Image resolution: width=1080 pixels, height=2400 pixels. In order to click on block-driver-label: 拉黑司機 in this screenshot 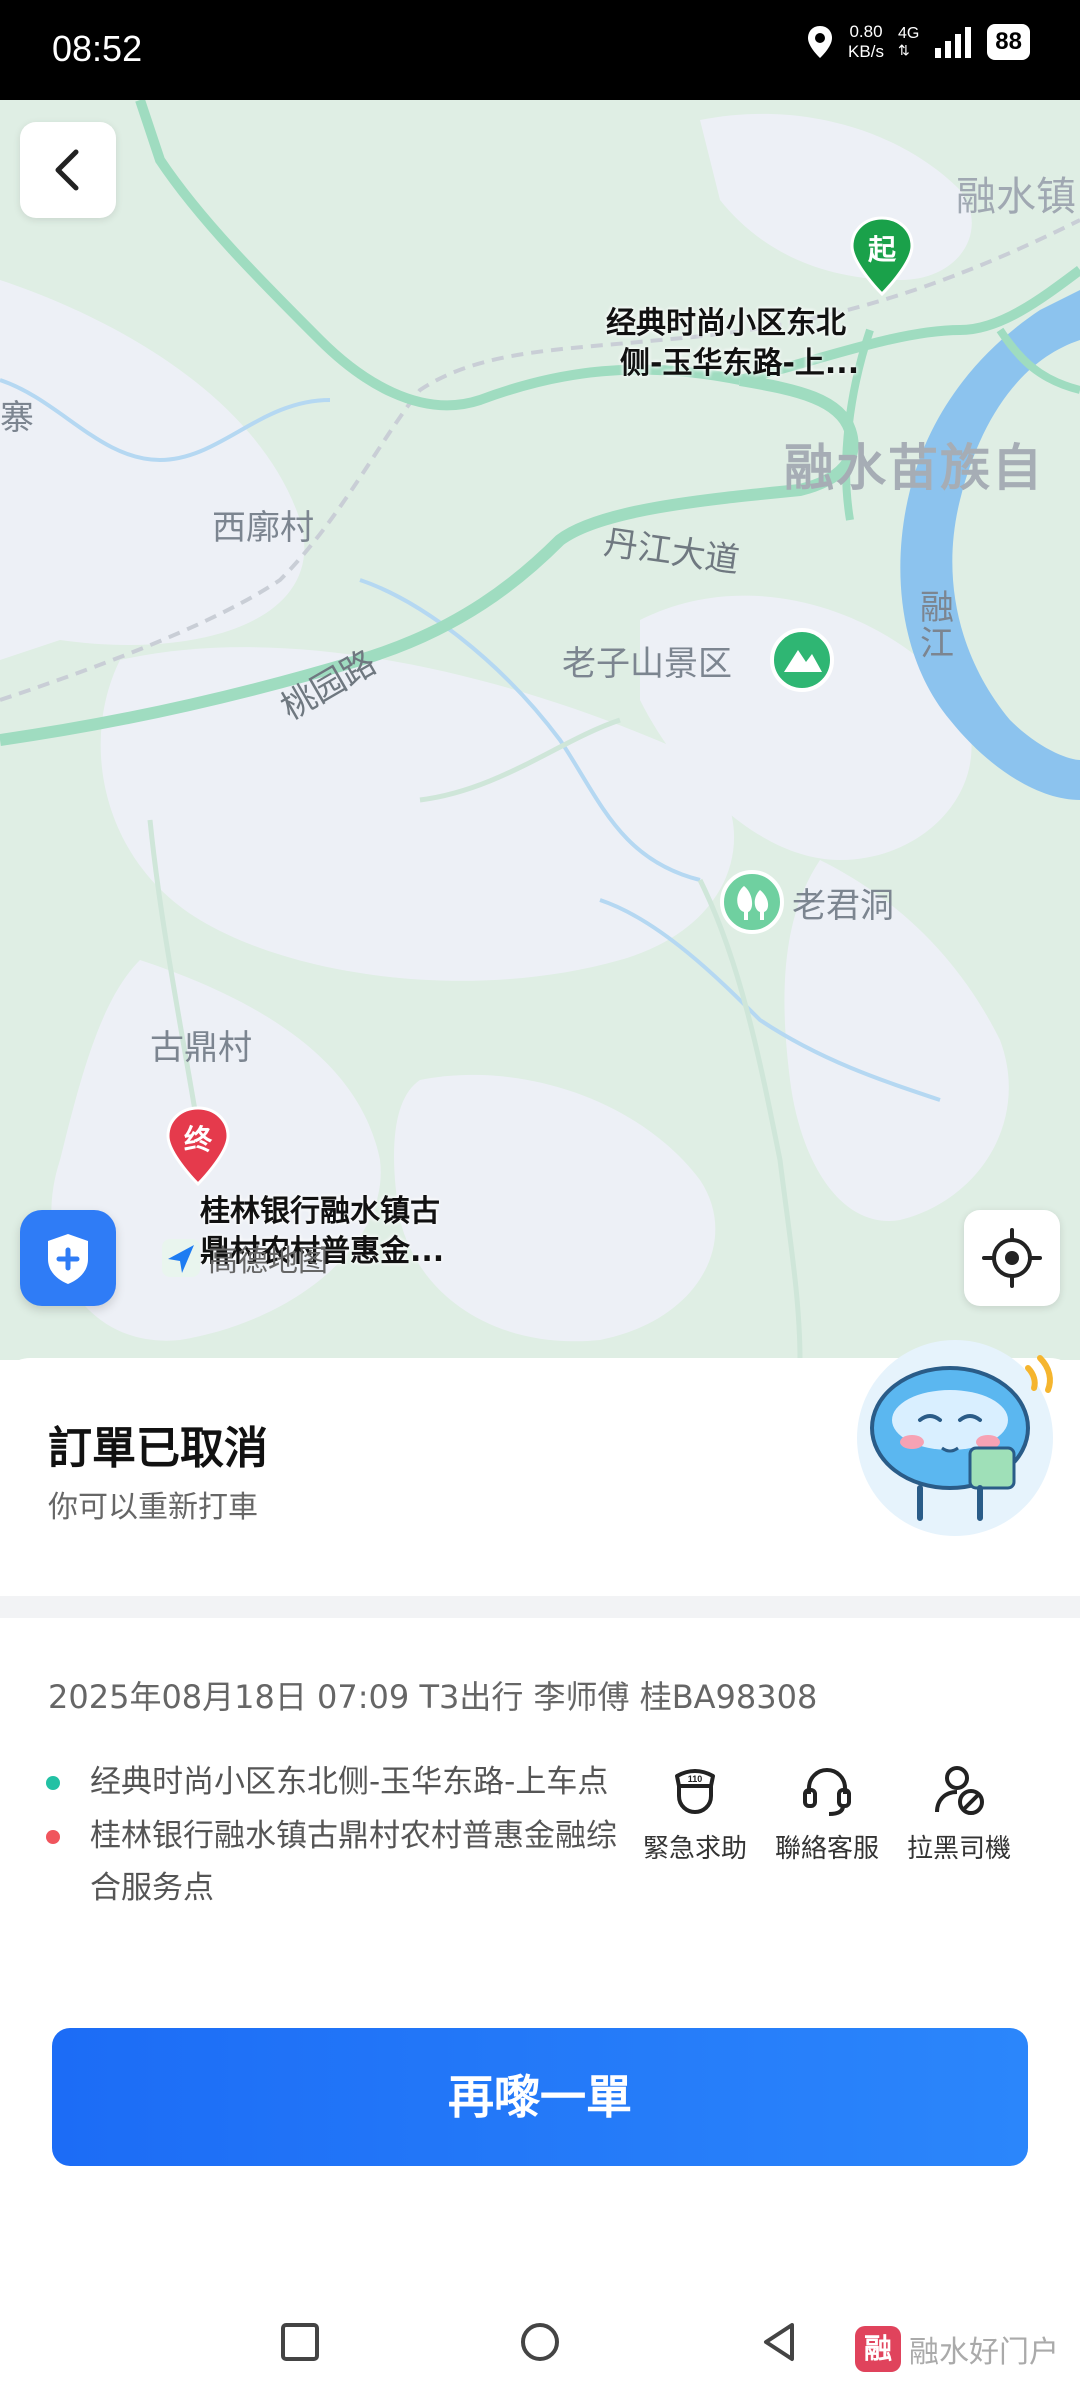, I will do `click(958, 1849)`.